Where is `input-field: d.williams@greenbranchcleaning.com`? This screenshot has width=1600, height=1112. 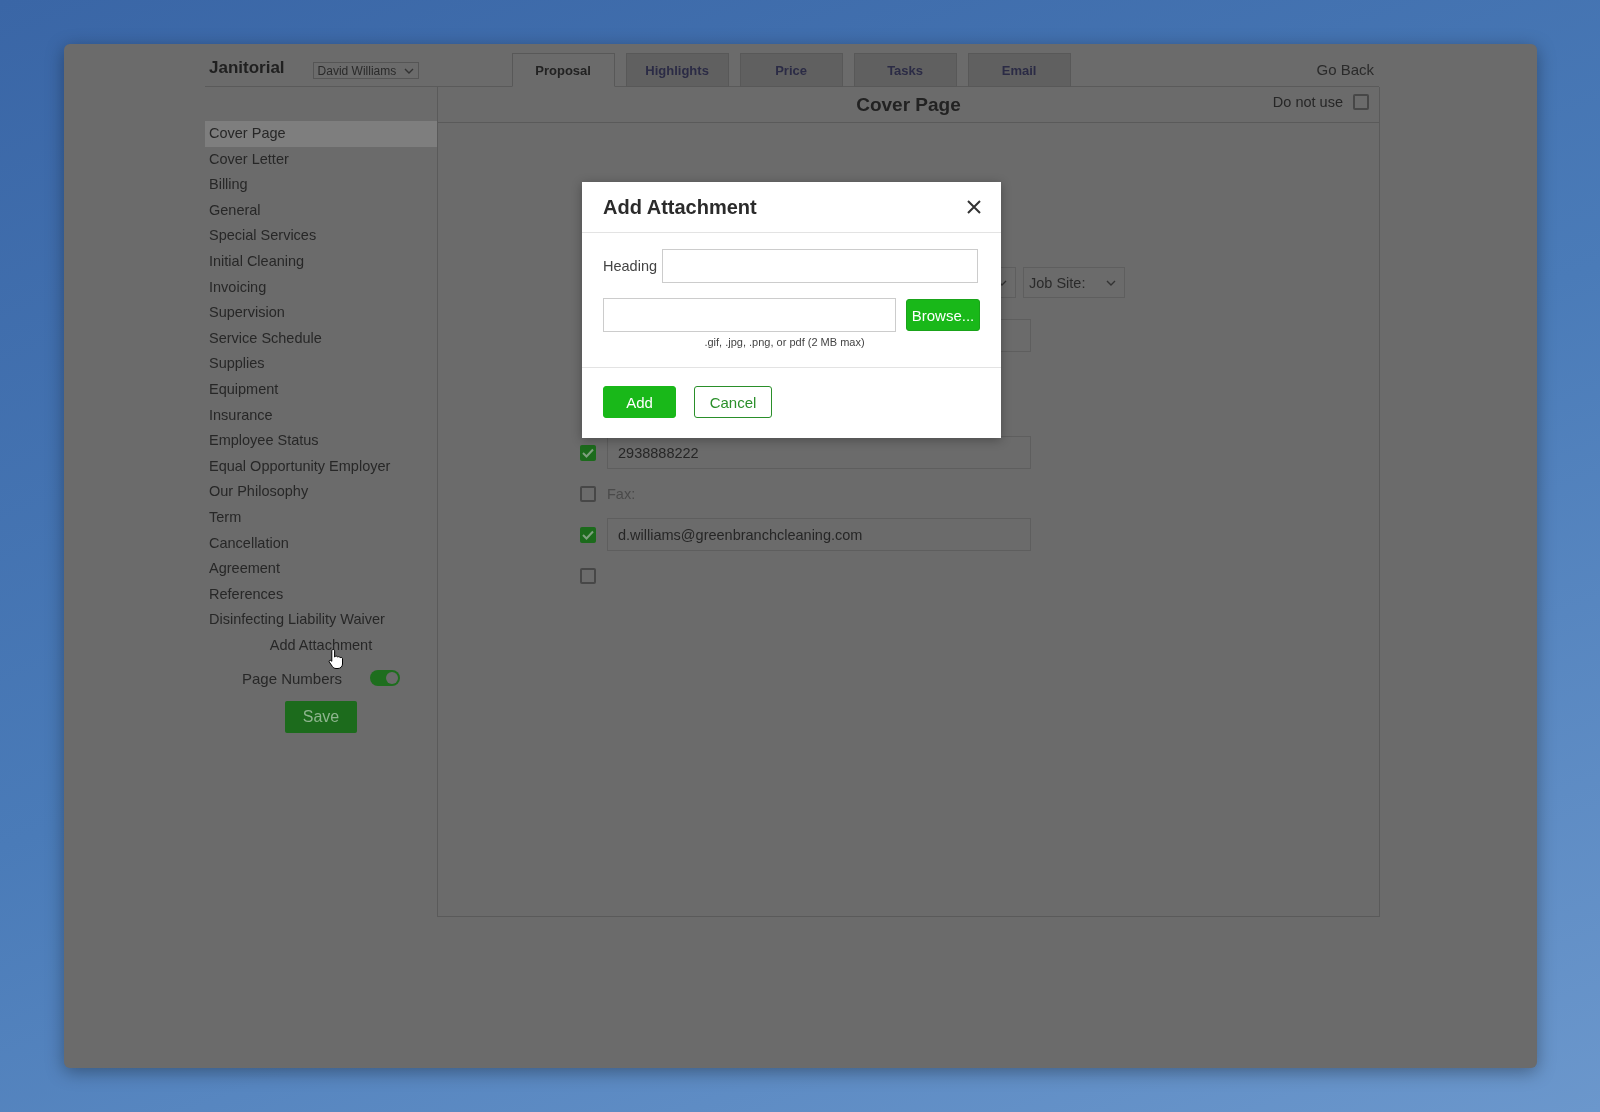
input-field: d.williams@greenbranchcleaning.com is located at coordinates (819, 534).